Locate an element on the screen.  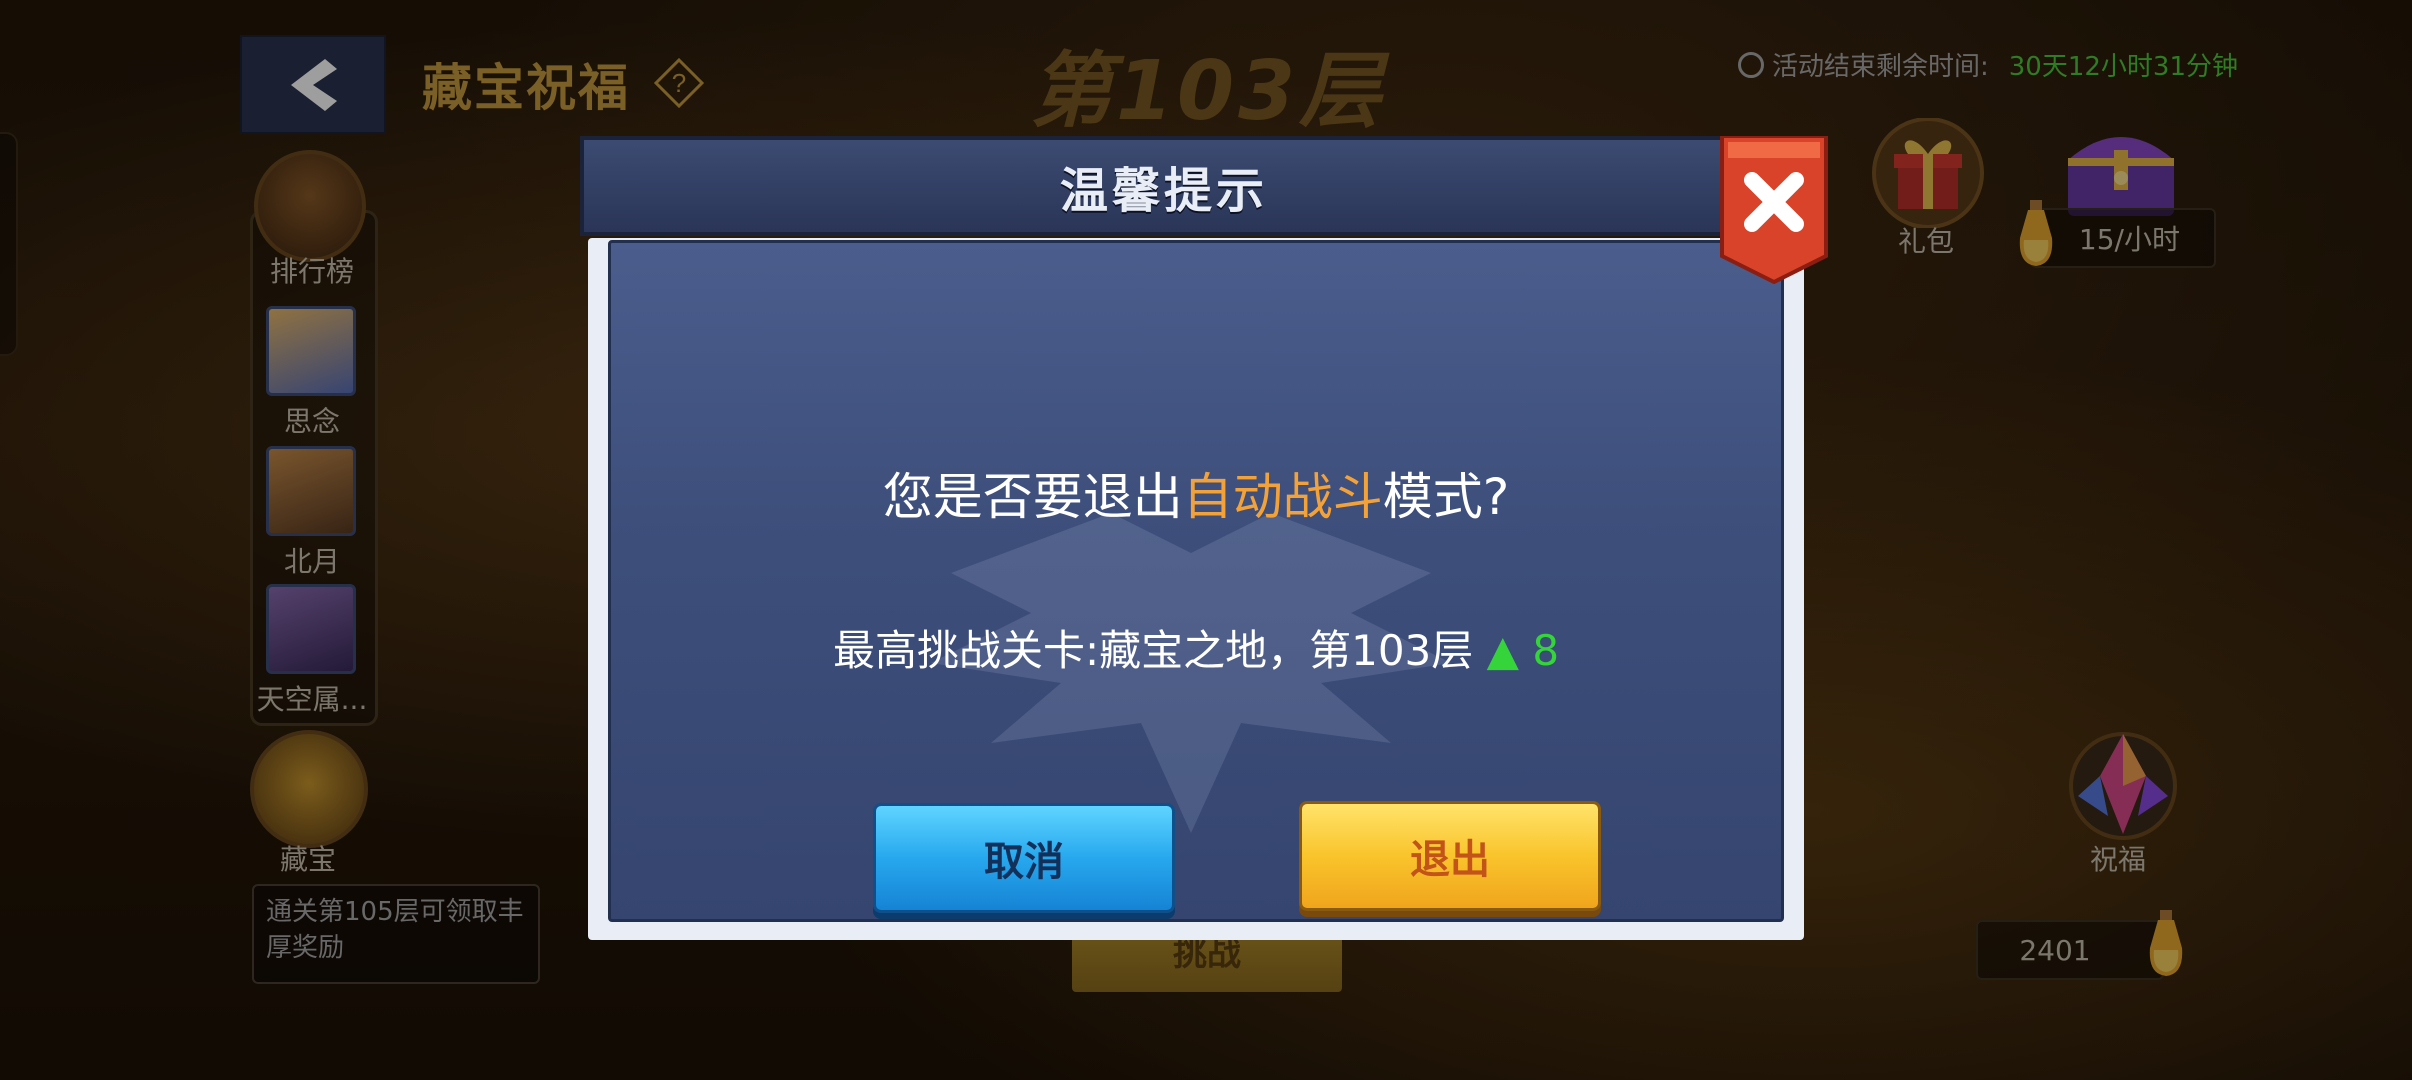
cancel-button: 取消 is located at coordinates (1024, 858).